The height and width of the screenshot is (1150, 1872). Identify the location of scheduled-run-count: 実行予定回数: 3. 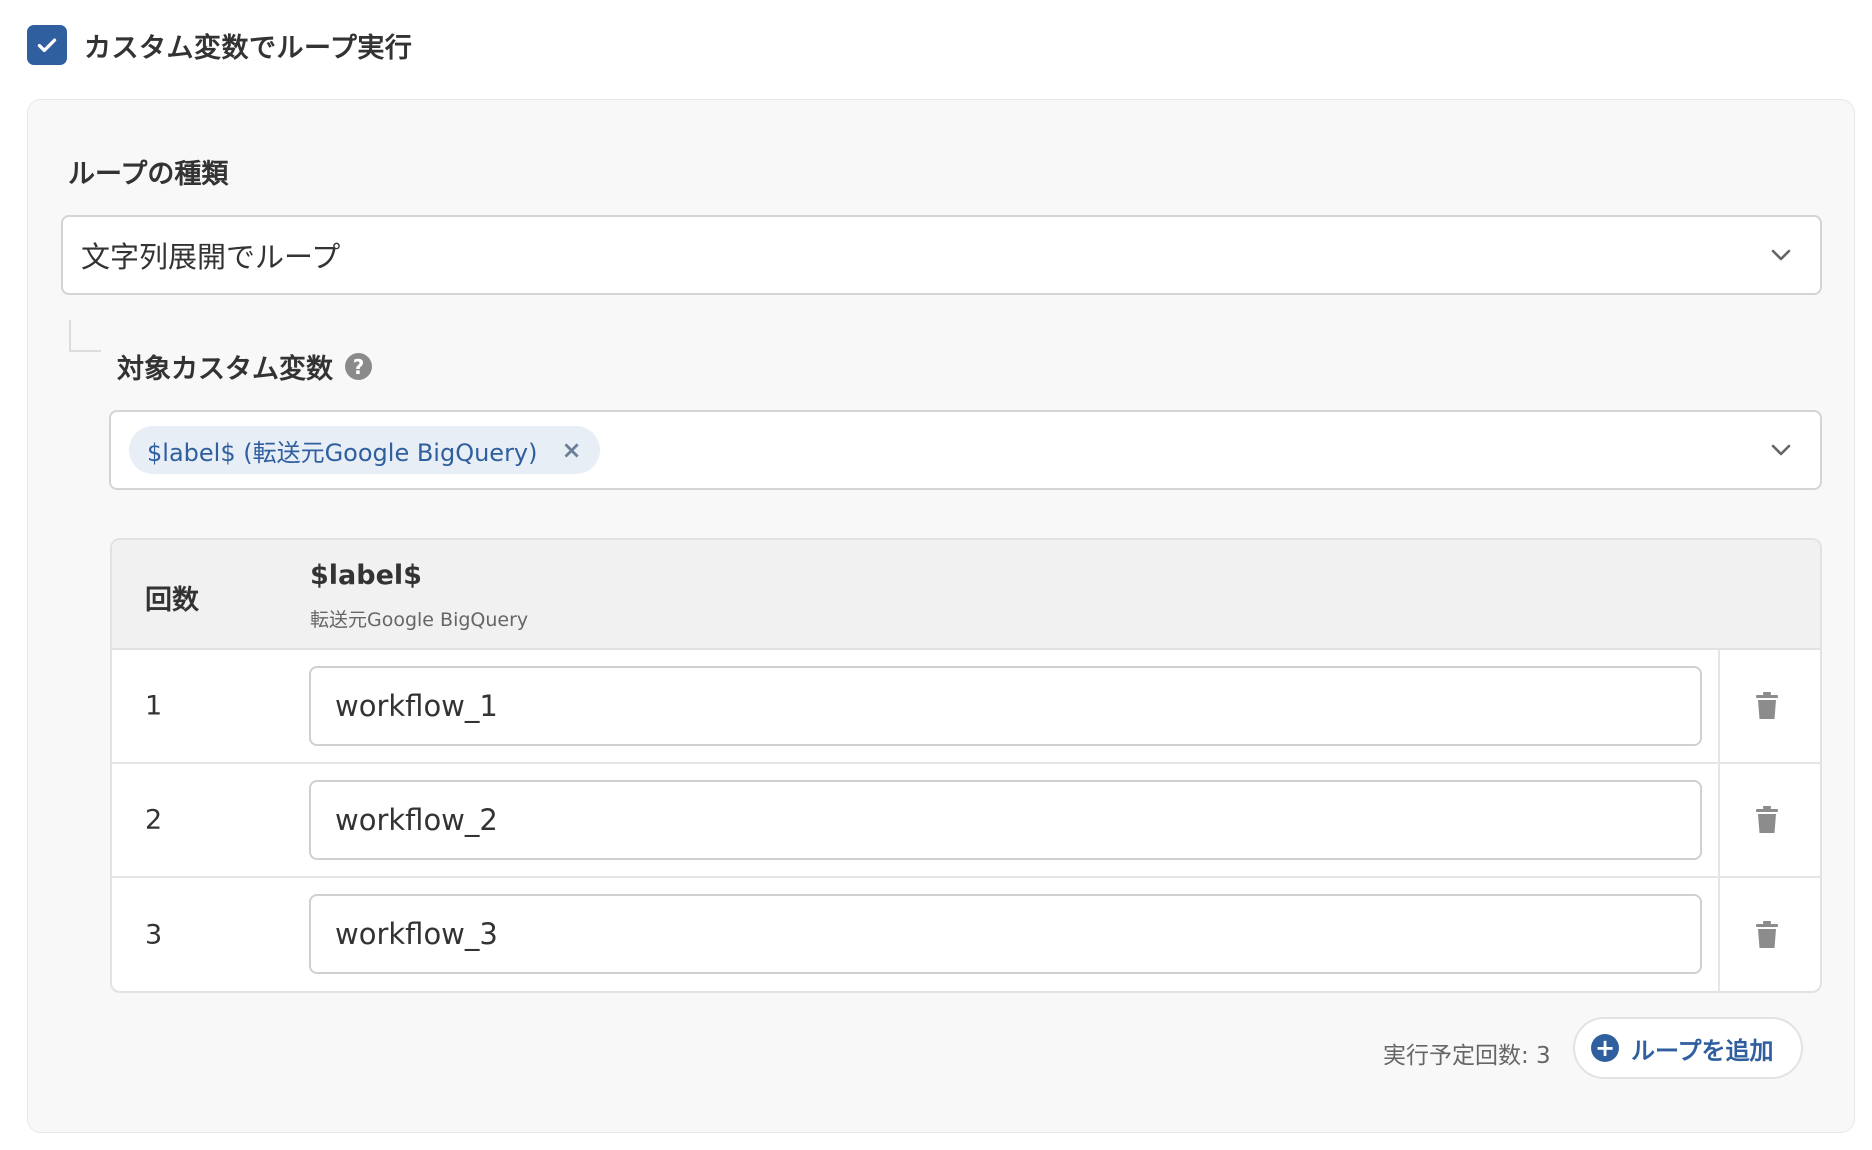
(1467, 1056).